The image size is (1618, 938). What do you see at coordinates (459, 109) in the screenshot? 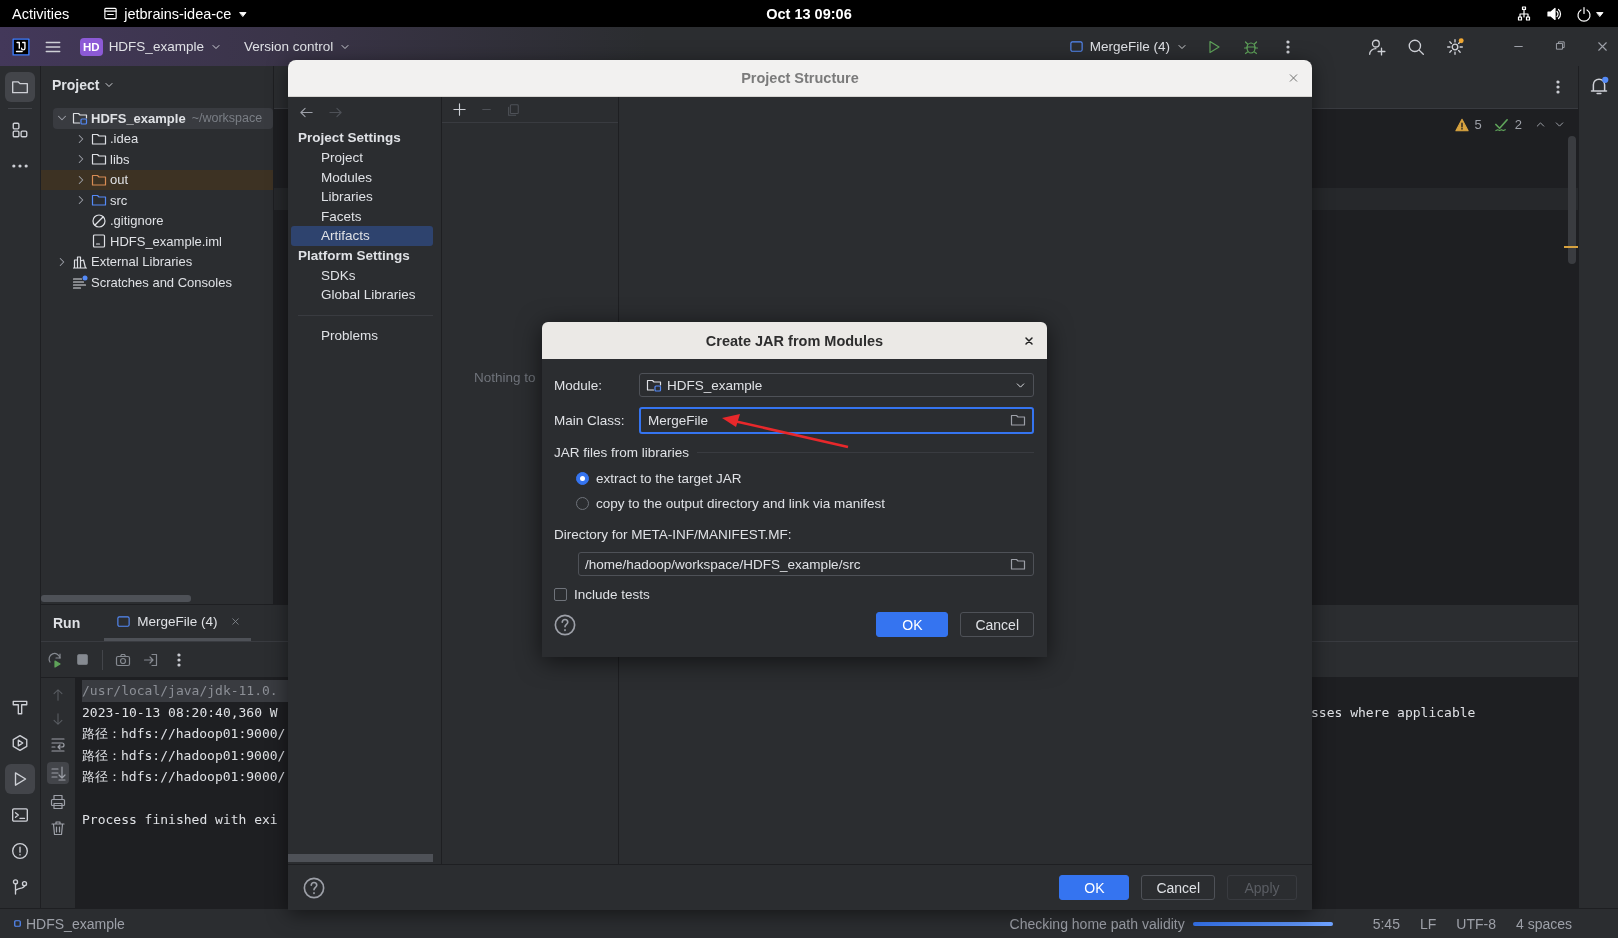
I see `add-icon` at bounding box center [459, 109].